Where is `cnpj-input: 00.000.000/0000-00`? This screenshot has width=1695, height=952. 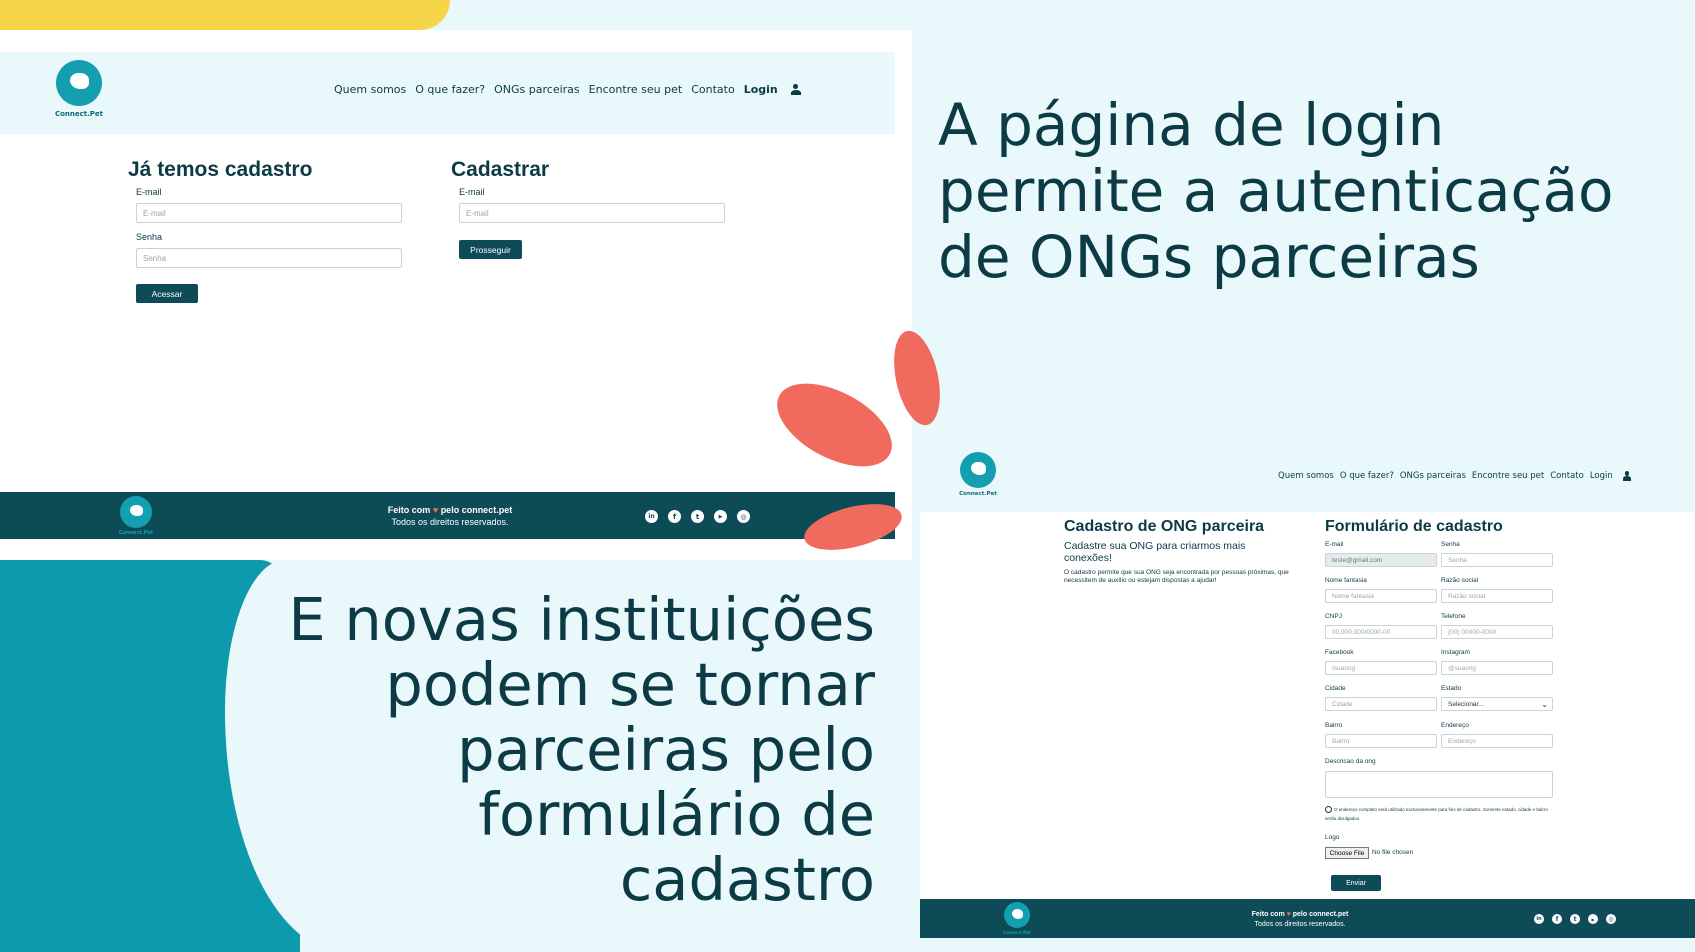 cnpj-input: 00.000.000/0000-00 is located at coordinates (1381, 632).